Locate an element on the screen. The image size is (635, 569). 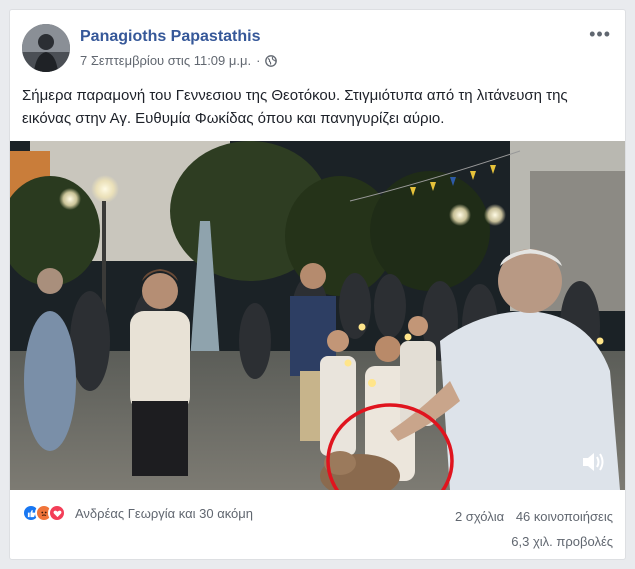
more-options-icon: ••• is located at coordinates (600, 34).